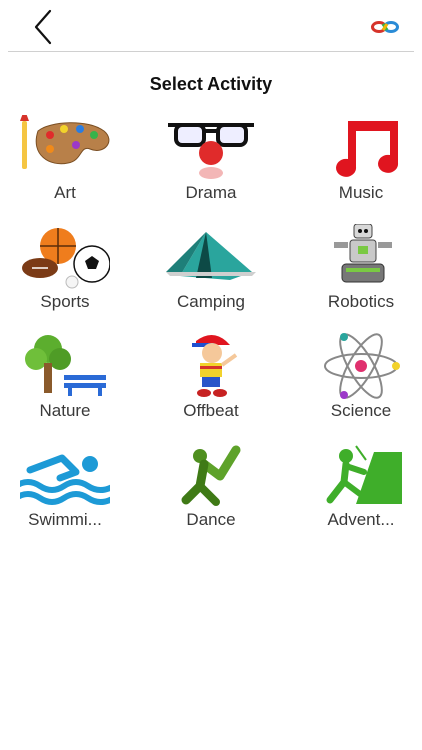  I want to click on navigation-bar, so click(211, 26).